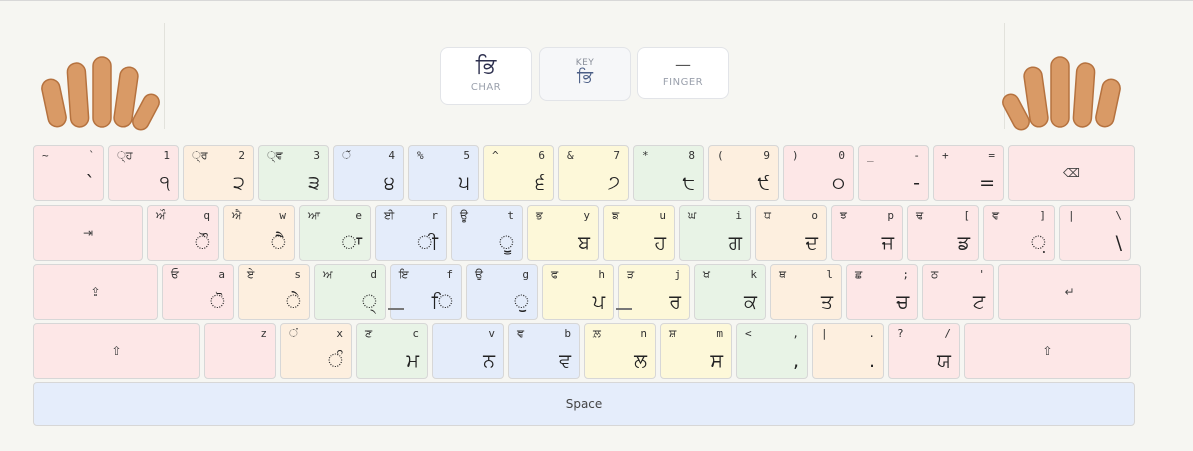  Describe the element at coordinates (411, 233) in the screenshot. I see `key-r: ਈ rੀ` at that location.